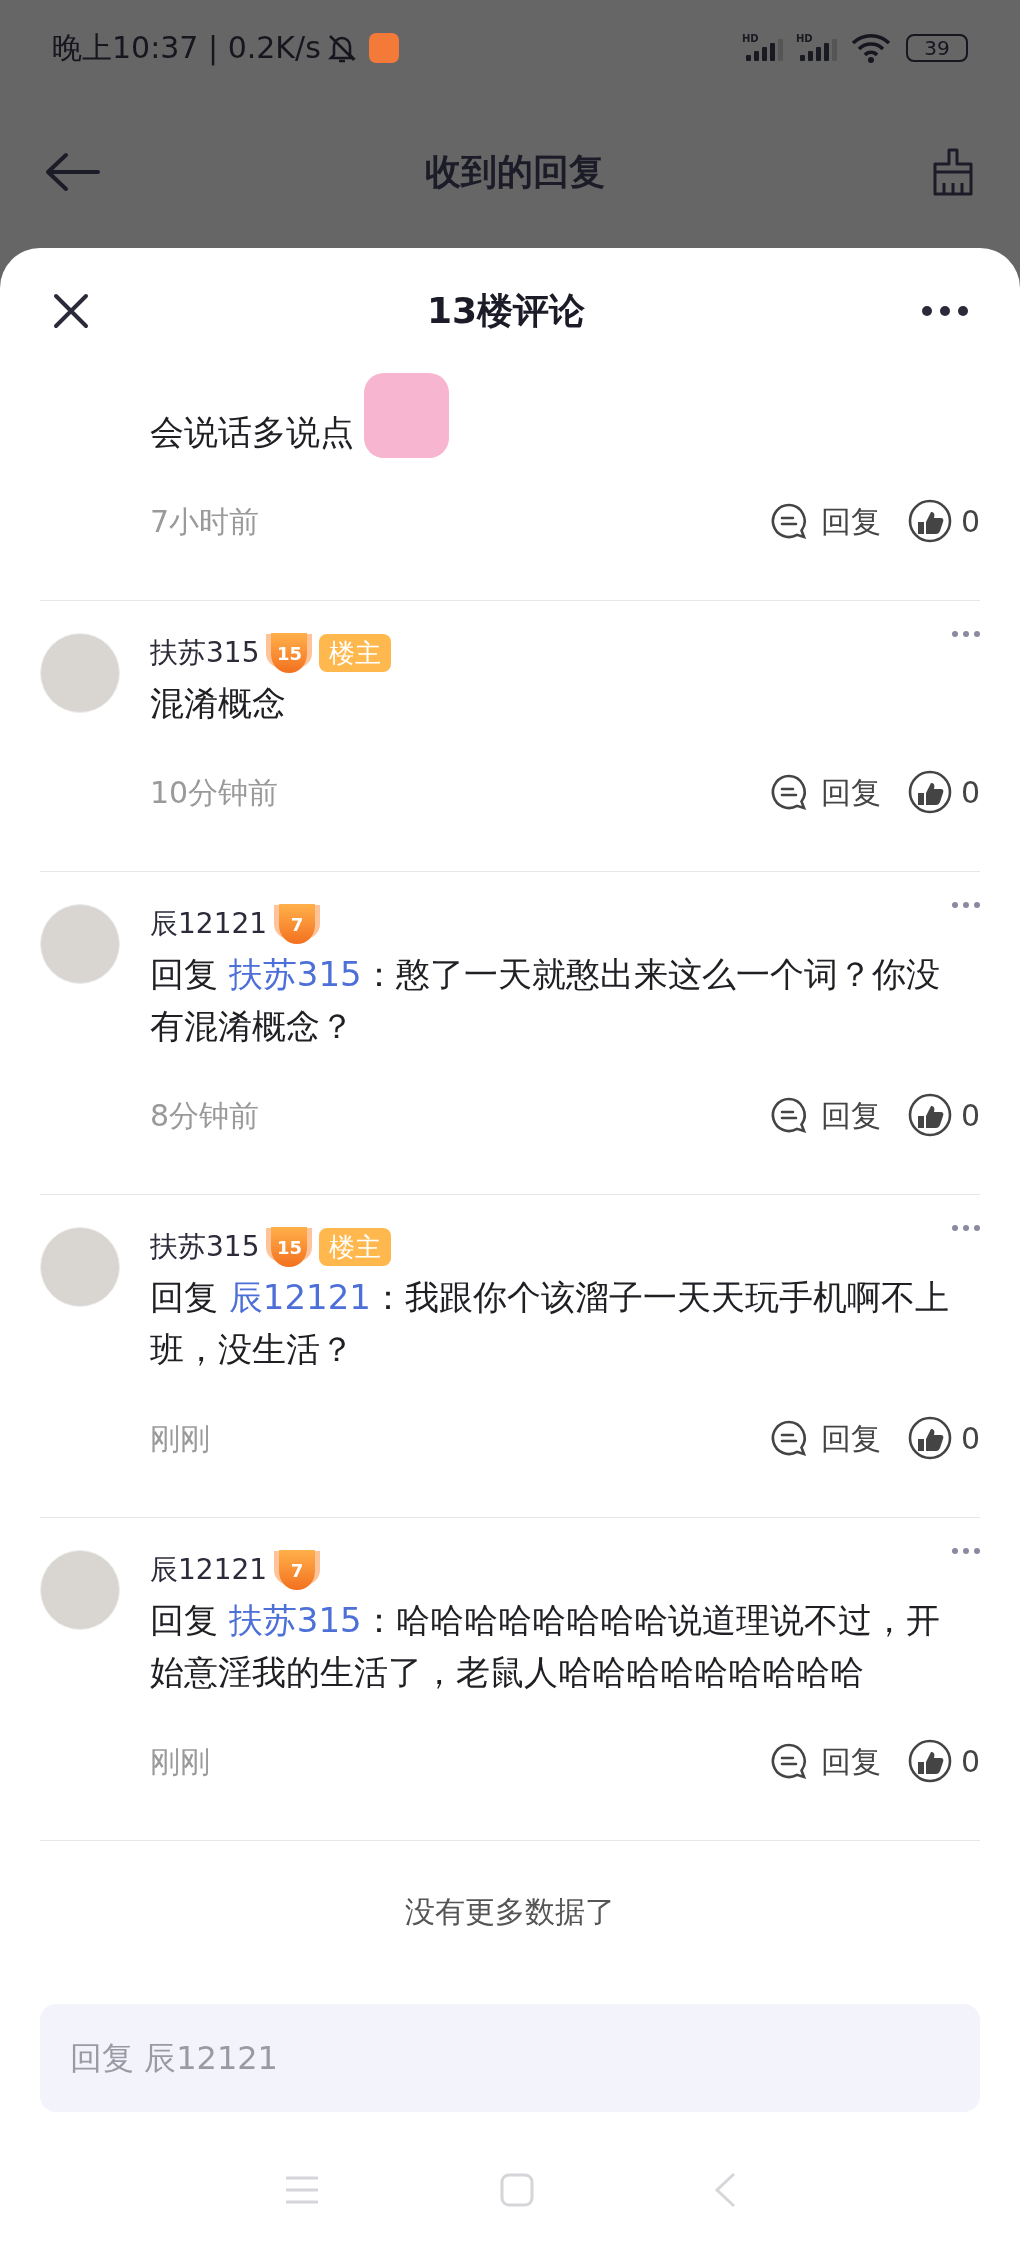 The width and height of the screenshot is (1020, 2267). What do you see at coordinates (218, 703) in the screenshot?
I see `comment-text: 混淆概念` at bounding box center [218, 703].